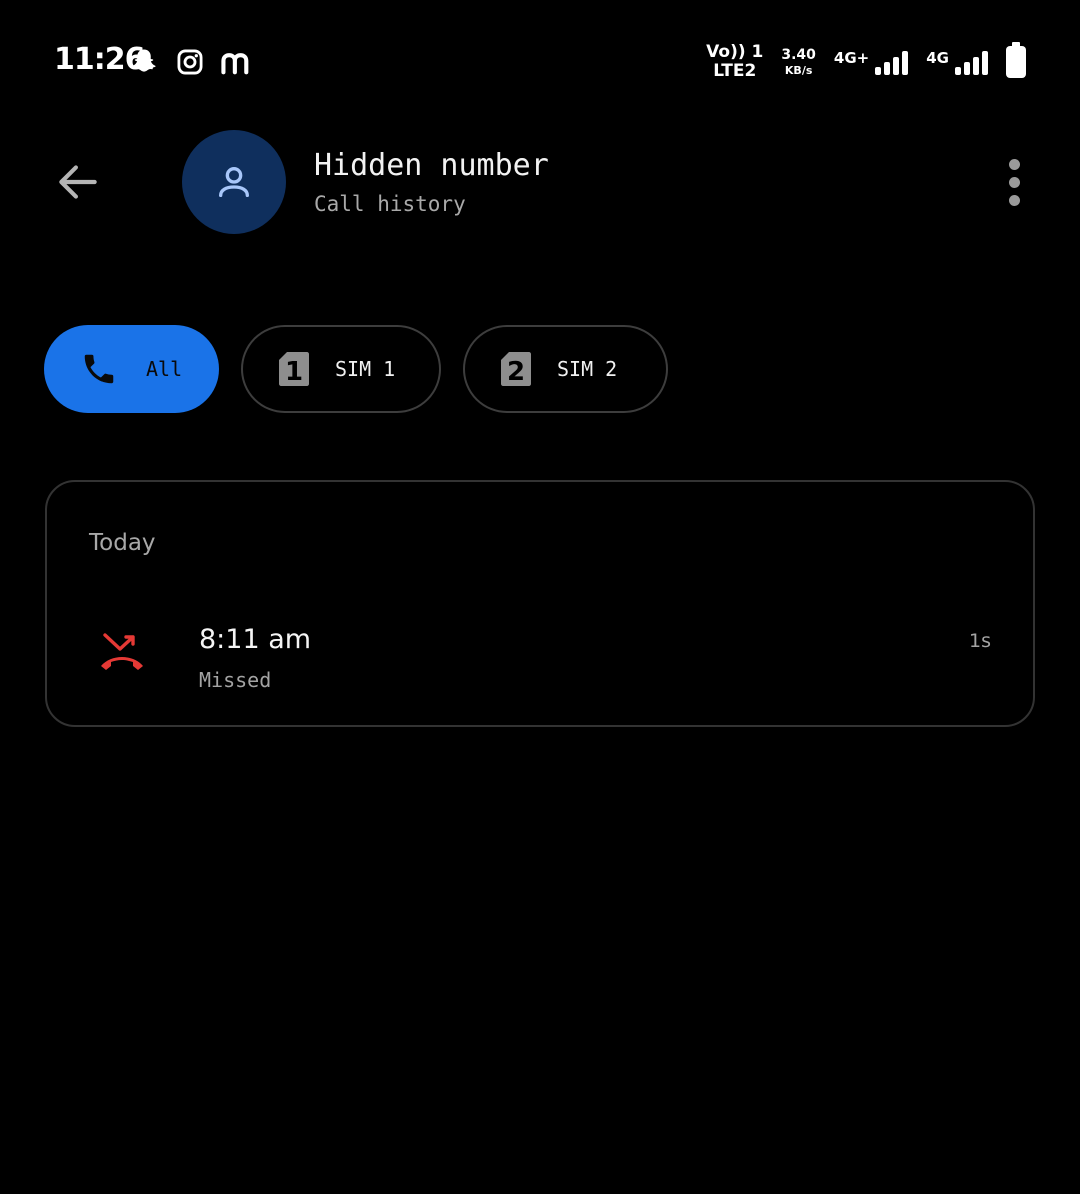 This screenshot has width=1080, height=1194. What do you see at coordinates (144, 62) in the screenshot?
I see `snapchat-icon` at bounding box center [144, 62].